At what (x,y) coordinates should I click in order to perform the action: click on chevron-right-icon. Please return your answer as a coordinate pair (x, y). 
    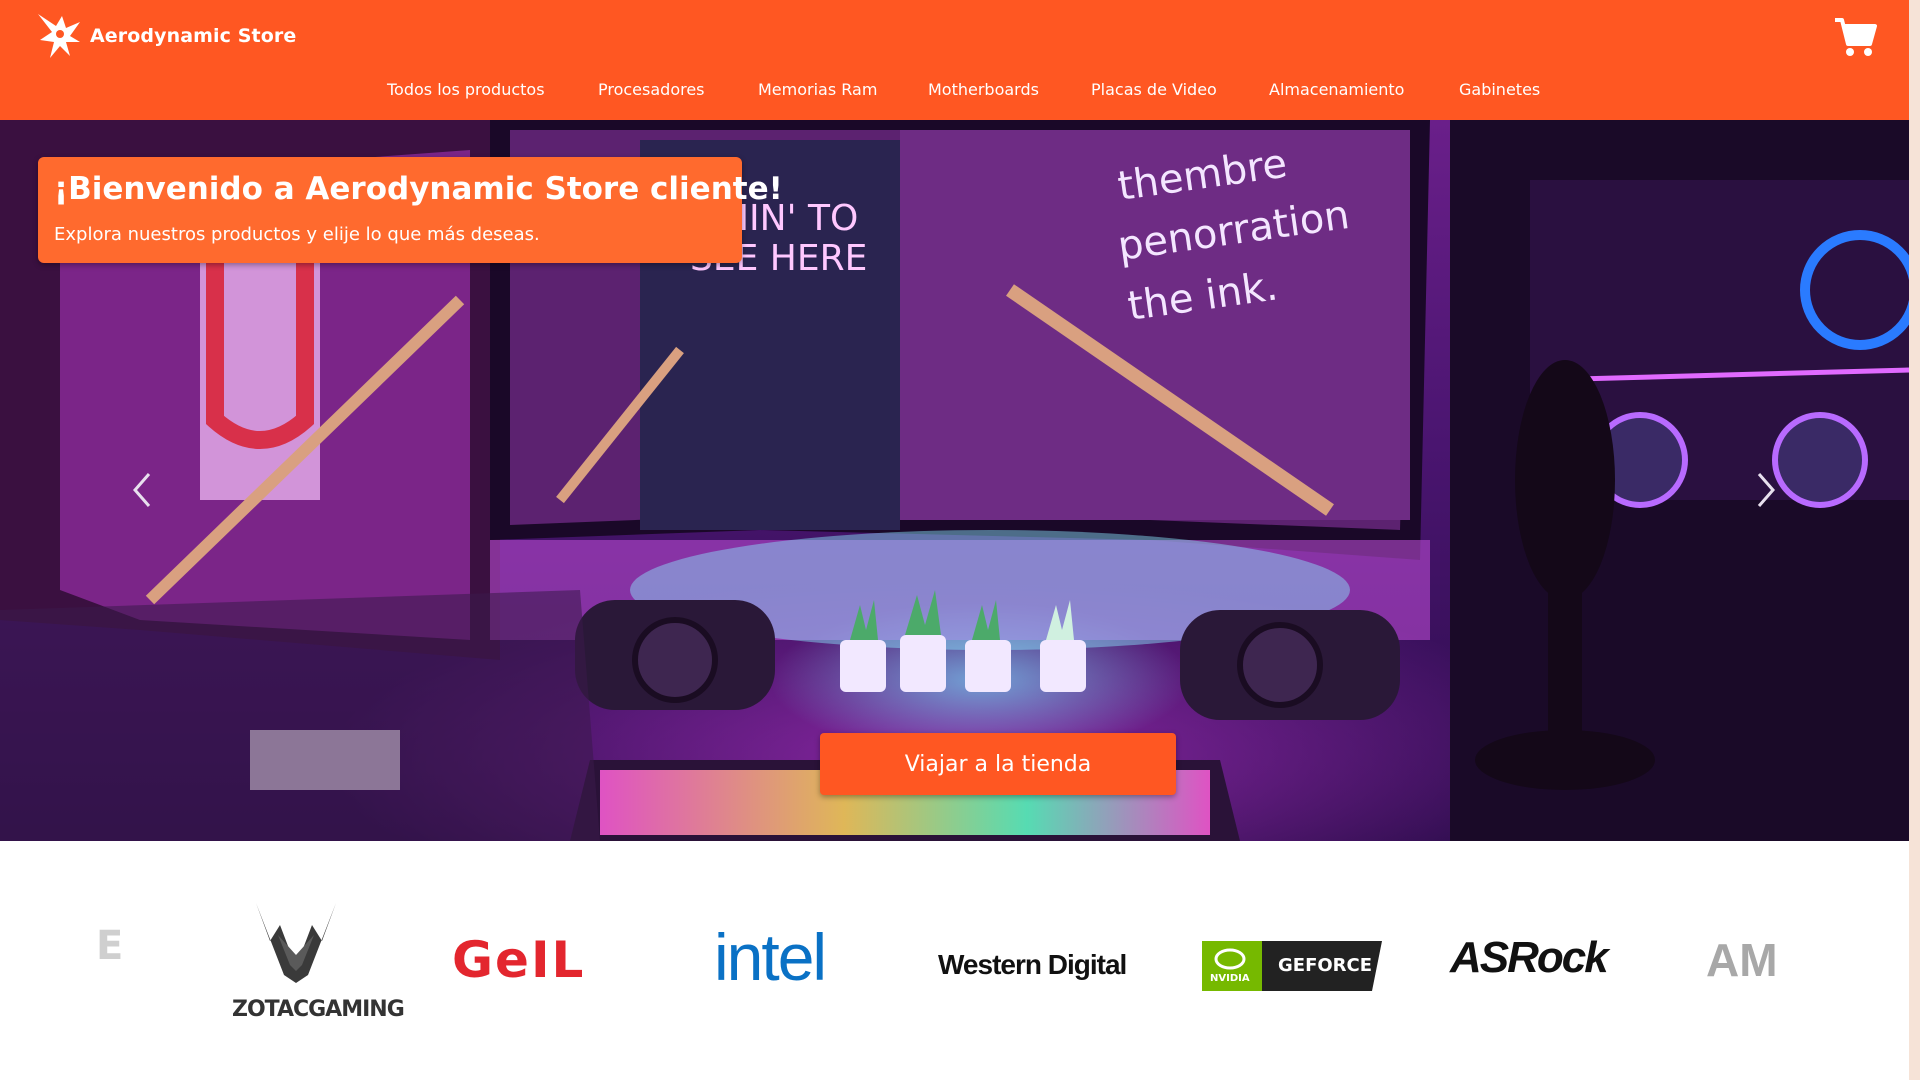
    Looking at the image, I should click on (1765, 490).